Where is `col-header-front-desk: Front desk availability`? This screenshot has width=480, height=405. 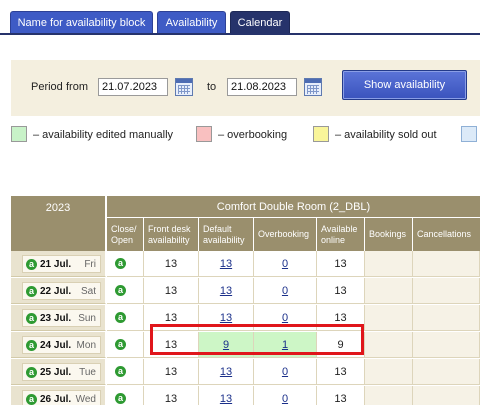
col-header-front-desk: Front desk availability is located at coordinates (171, 234).